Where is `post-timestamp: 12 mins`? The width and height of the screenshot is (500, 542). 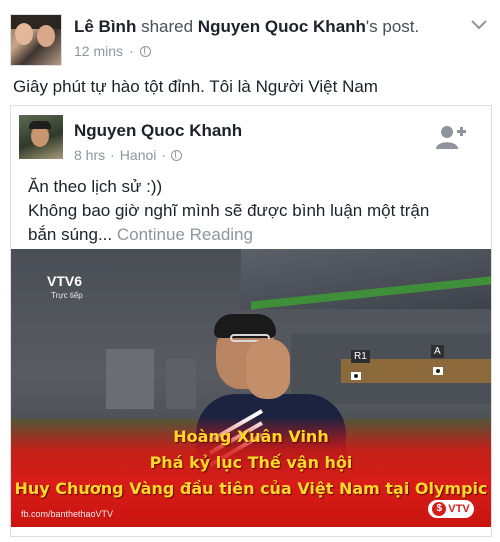
post-timestamp: 12 mins is located at coordinates (98, 51).